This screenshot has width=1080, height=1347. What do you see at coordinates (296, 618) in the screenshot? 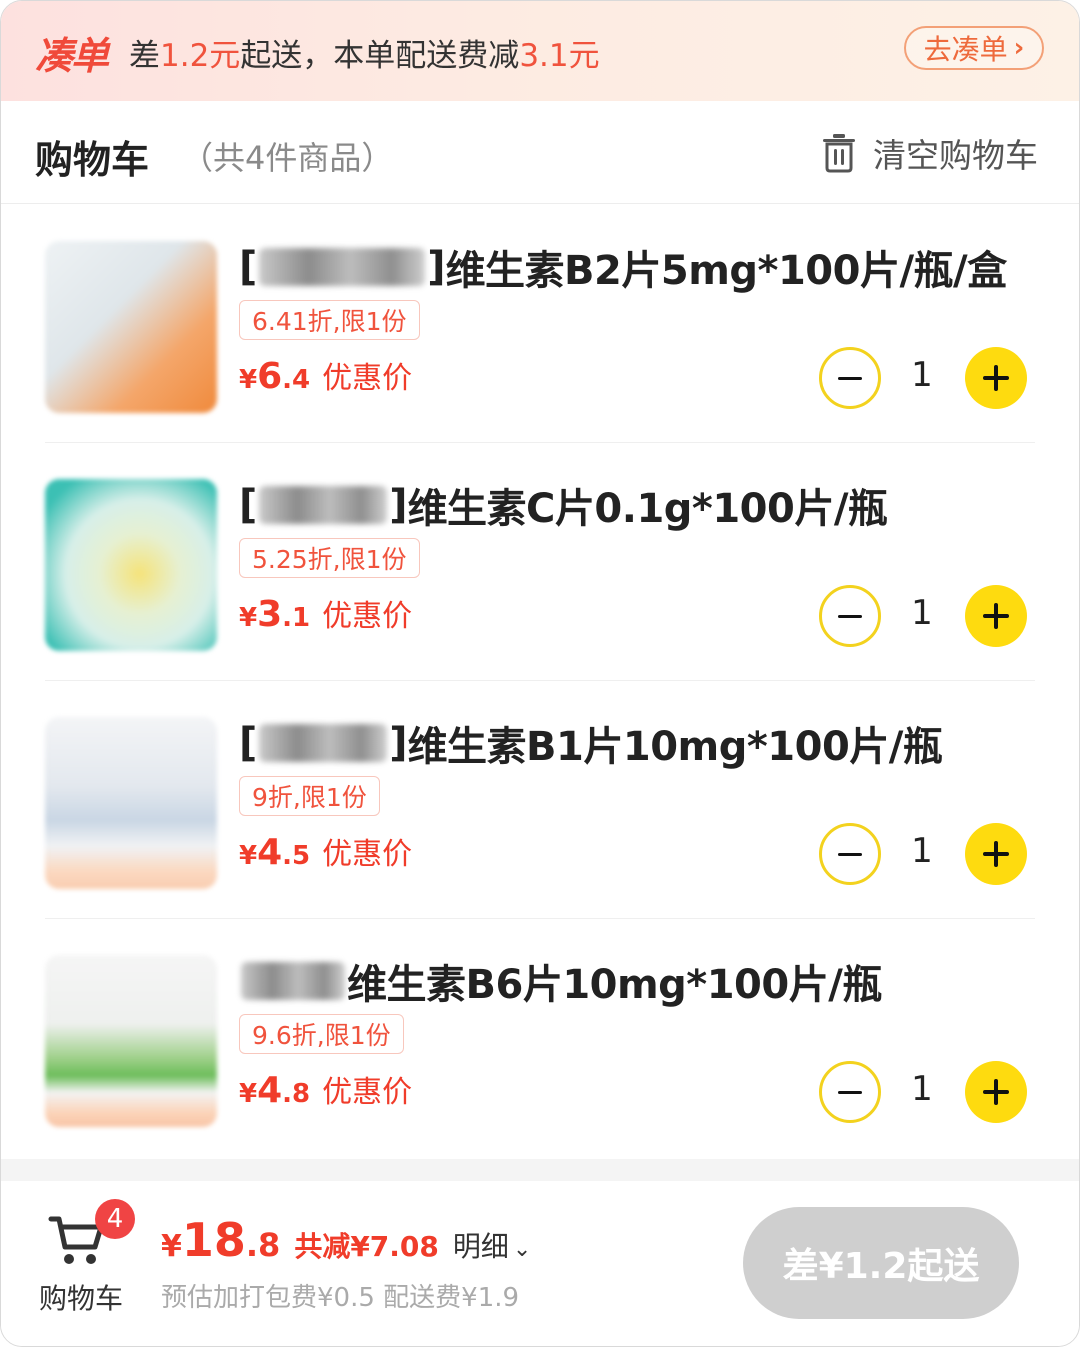
I see `price-decimal: .1` at bounding box center [296, 618].